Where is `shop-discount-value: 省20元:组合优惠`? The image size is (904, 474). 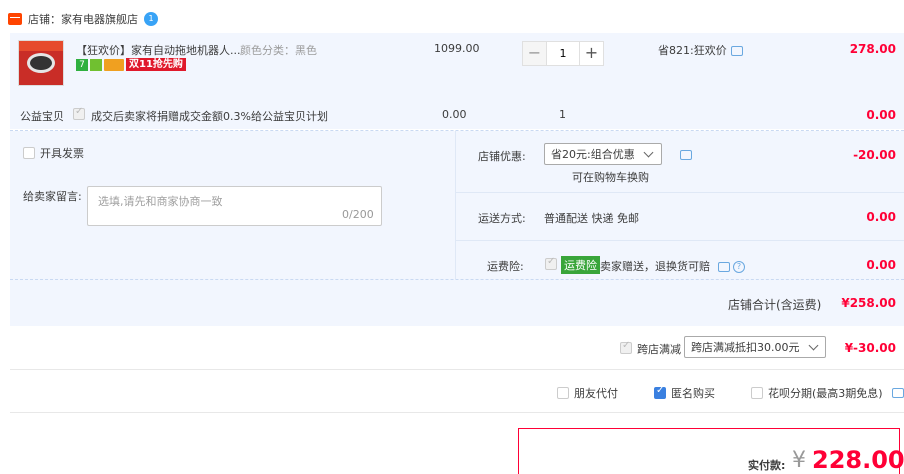
shop-discount-value: 省20元:组合优惠 is located at coordinates (593, 154).